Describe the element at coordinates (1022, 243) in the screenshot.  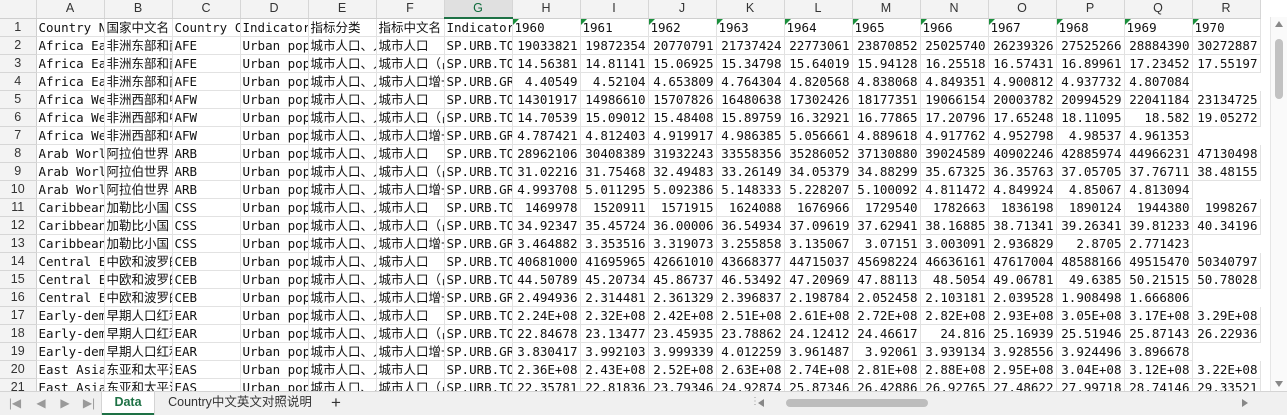
I see `cell: 2.936829` at that location.